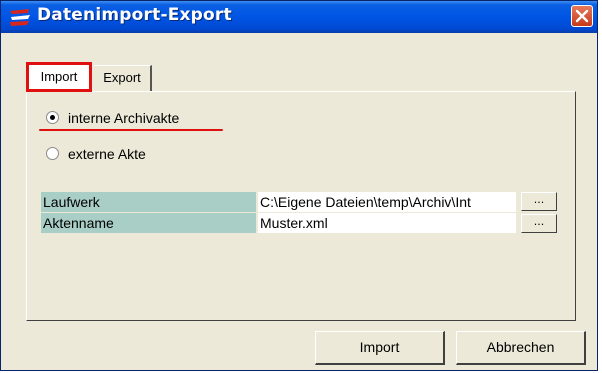 The height and width of the screenshot is (373, 602). What do you see at coordinates (148, 223) in the screenshot?
I see `aktenname-label: Aktenname` at bounding box center [148, 223].